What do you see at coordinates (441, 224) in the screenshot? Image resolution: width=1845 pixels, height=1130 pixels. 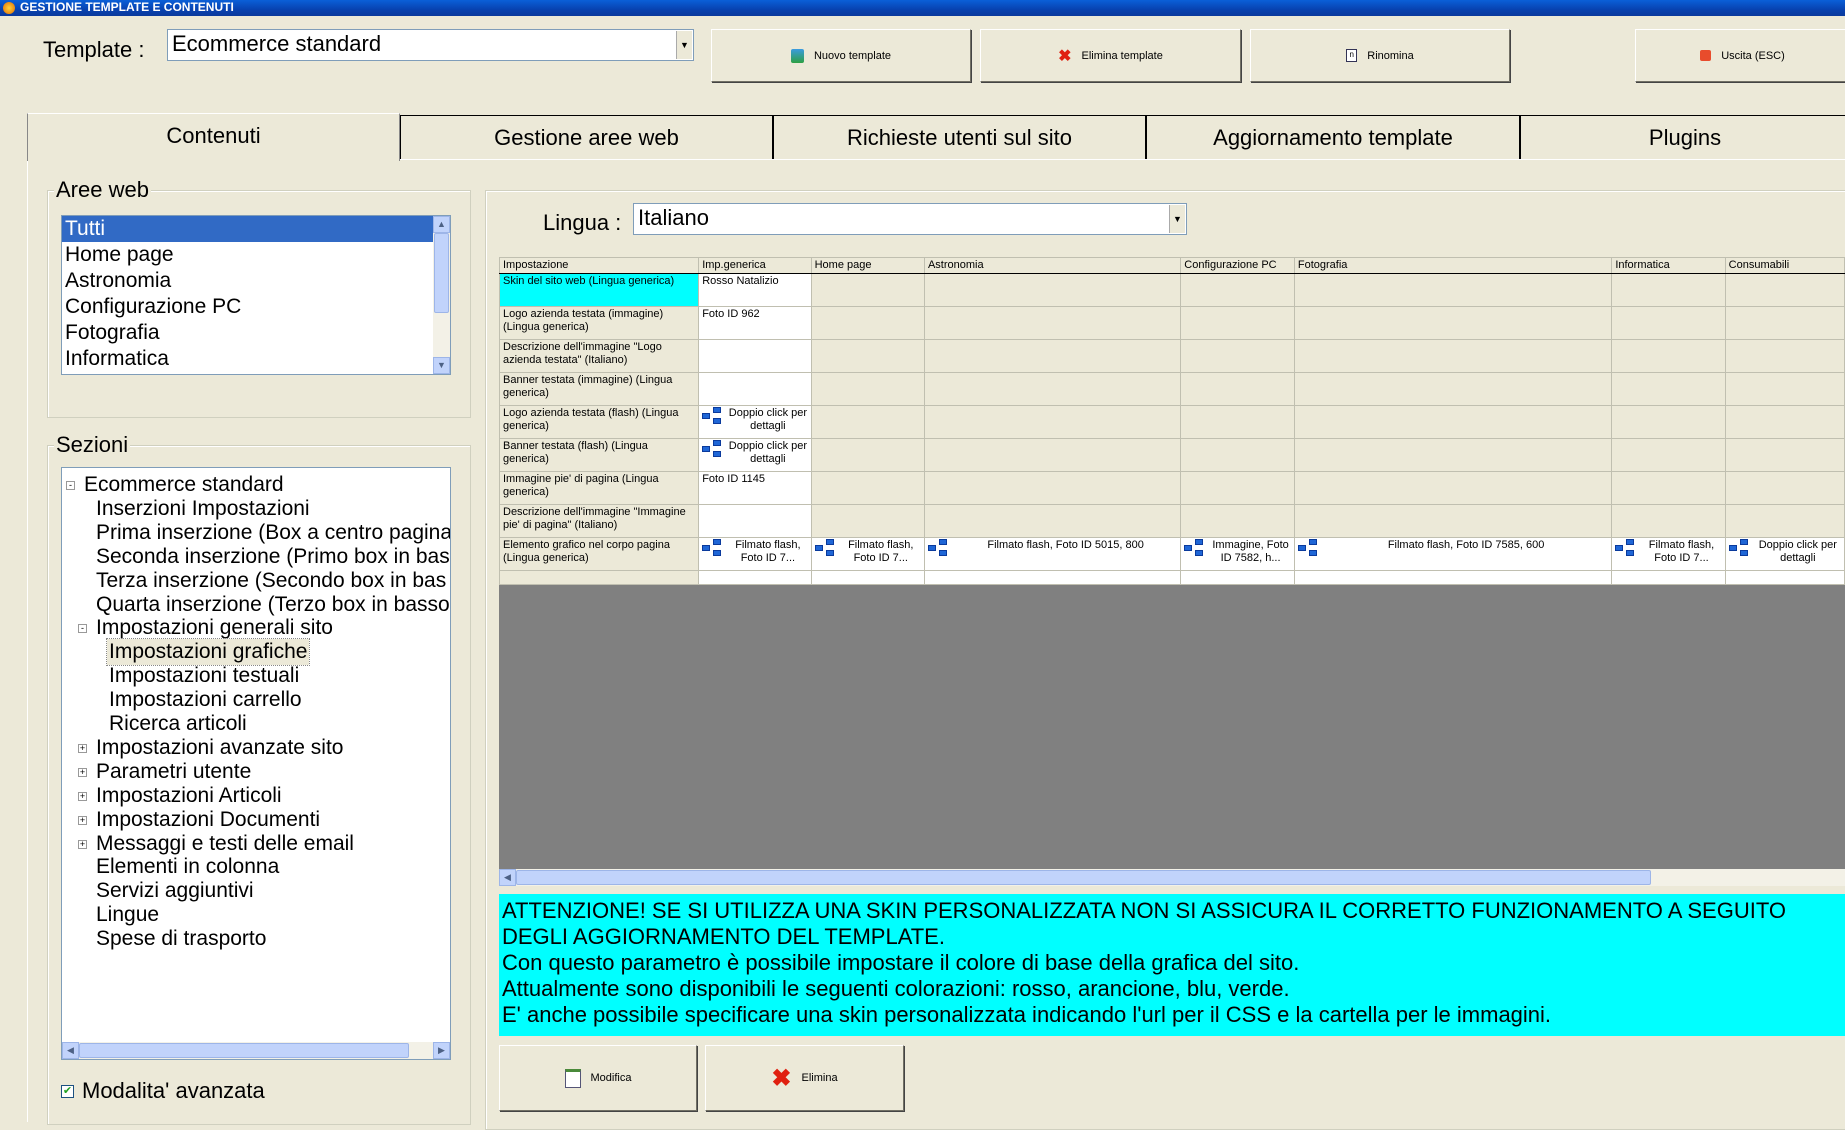 I see `scroll-up-icon: ▲` at bounding box center [441, 224].